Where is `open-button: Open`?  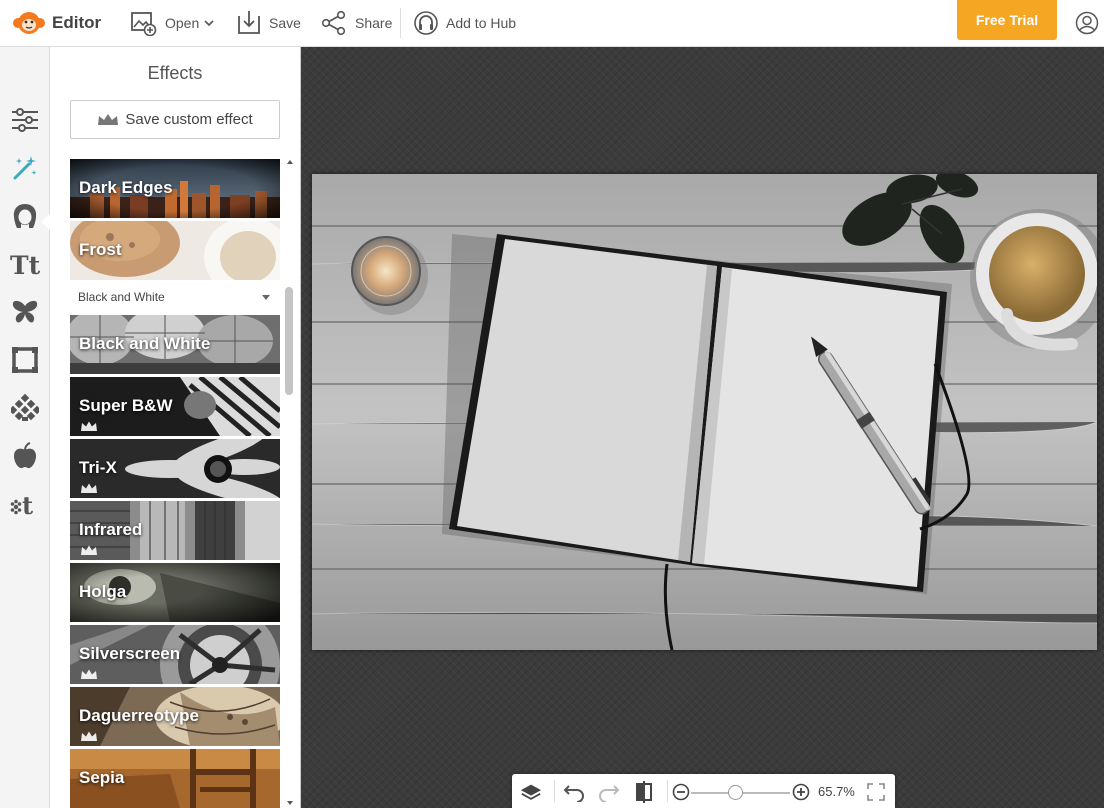
open-button: Open is located at coordinates (173, 23).